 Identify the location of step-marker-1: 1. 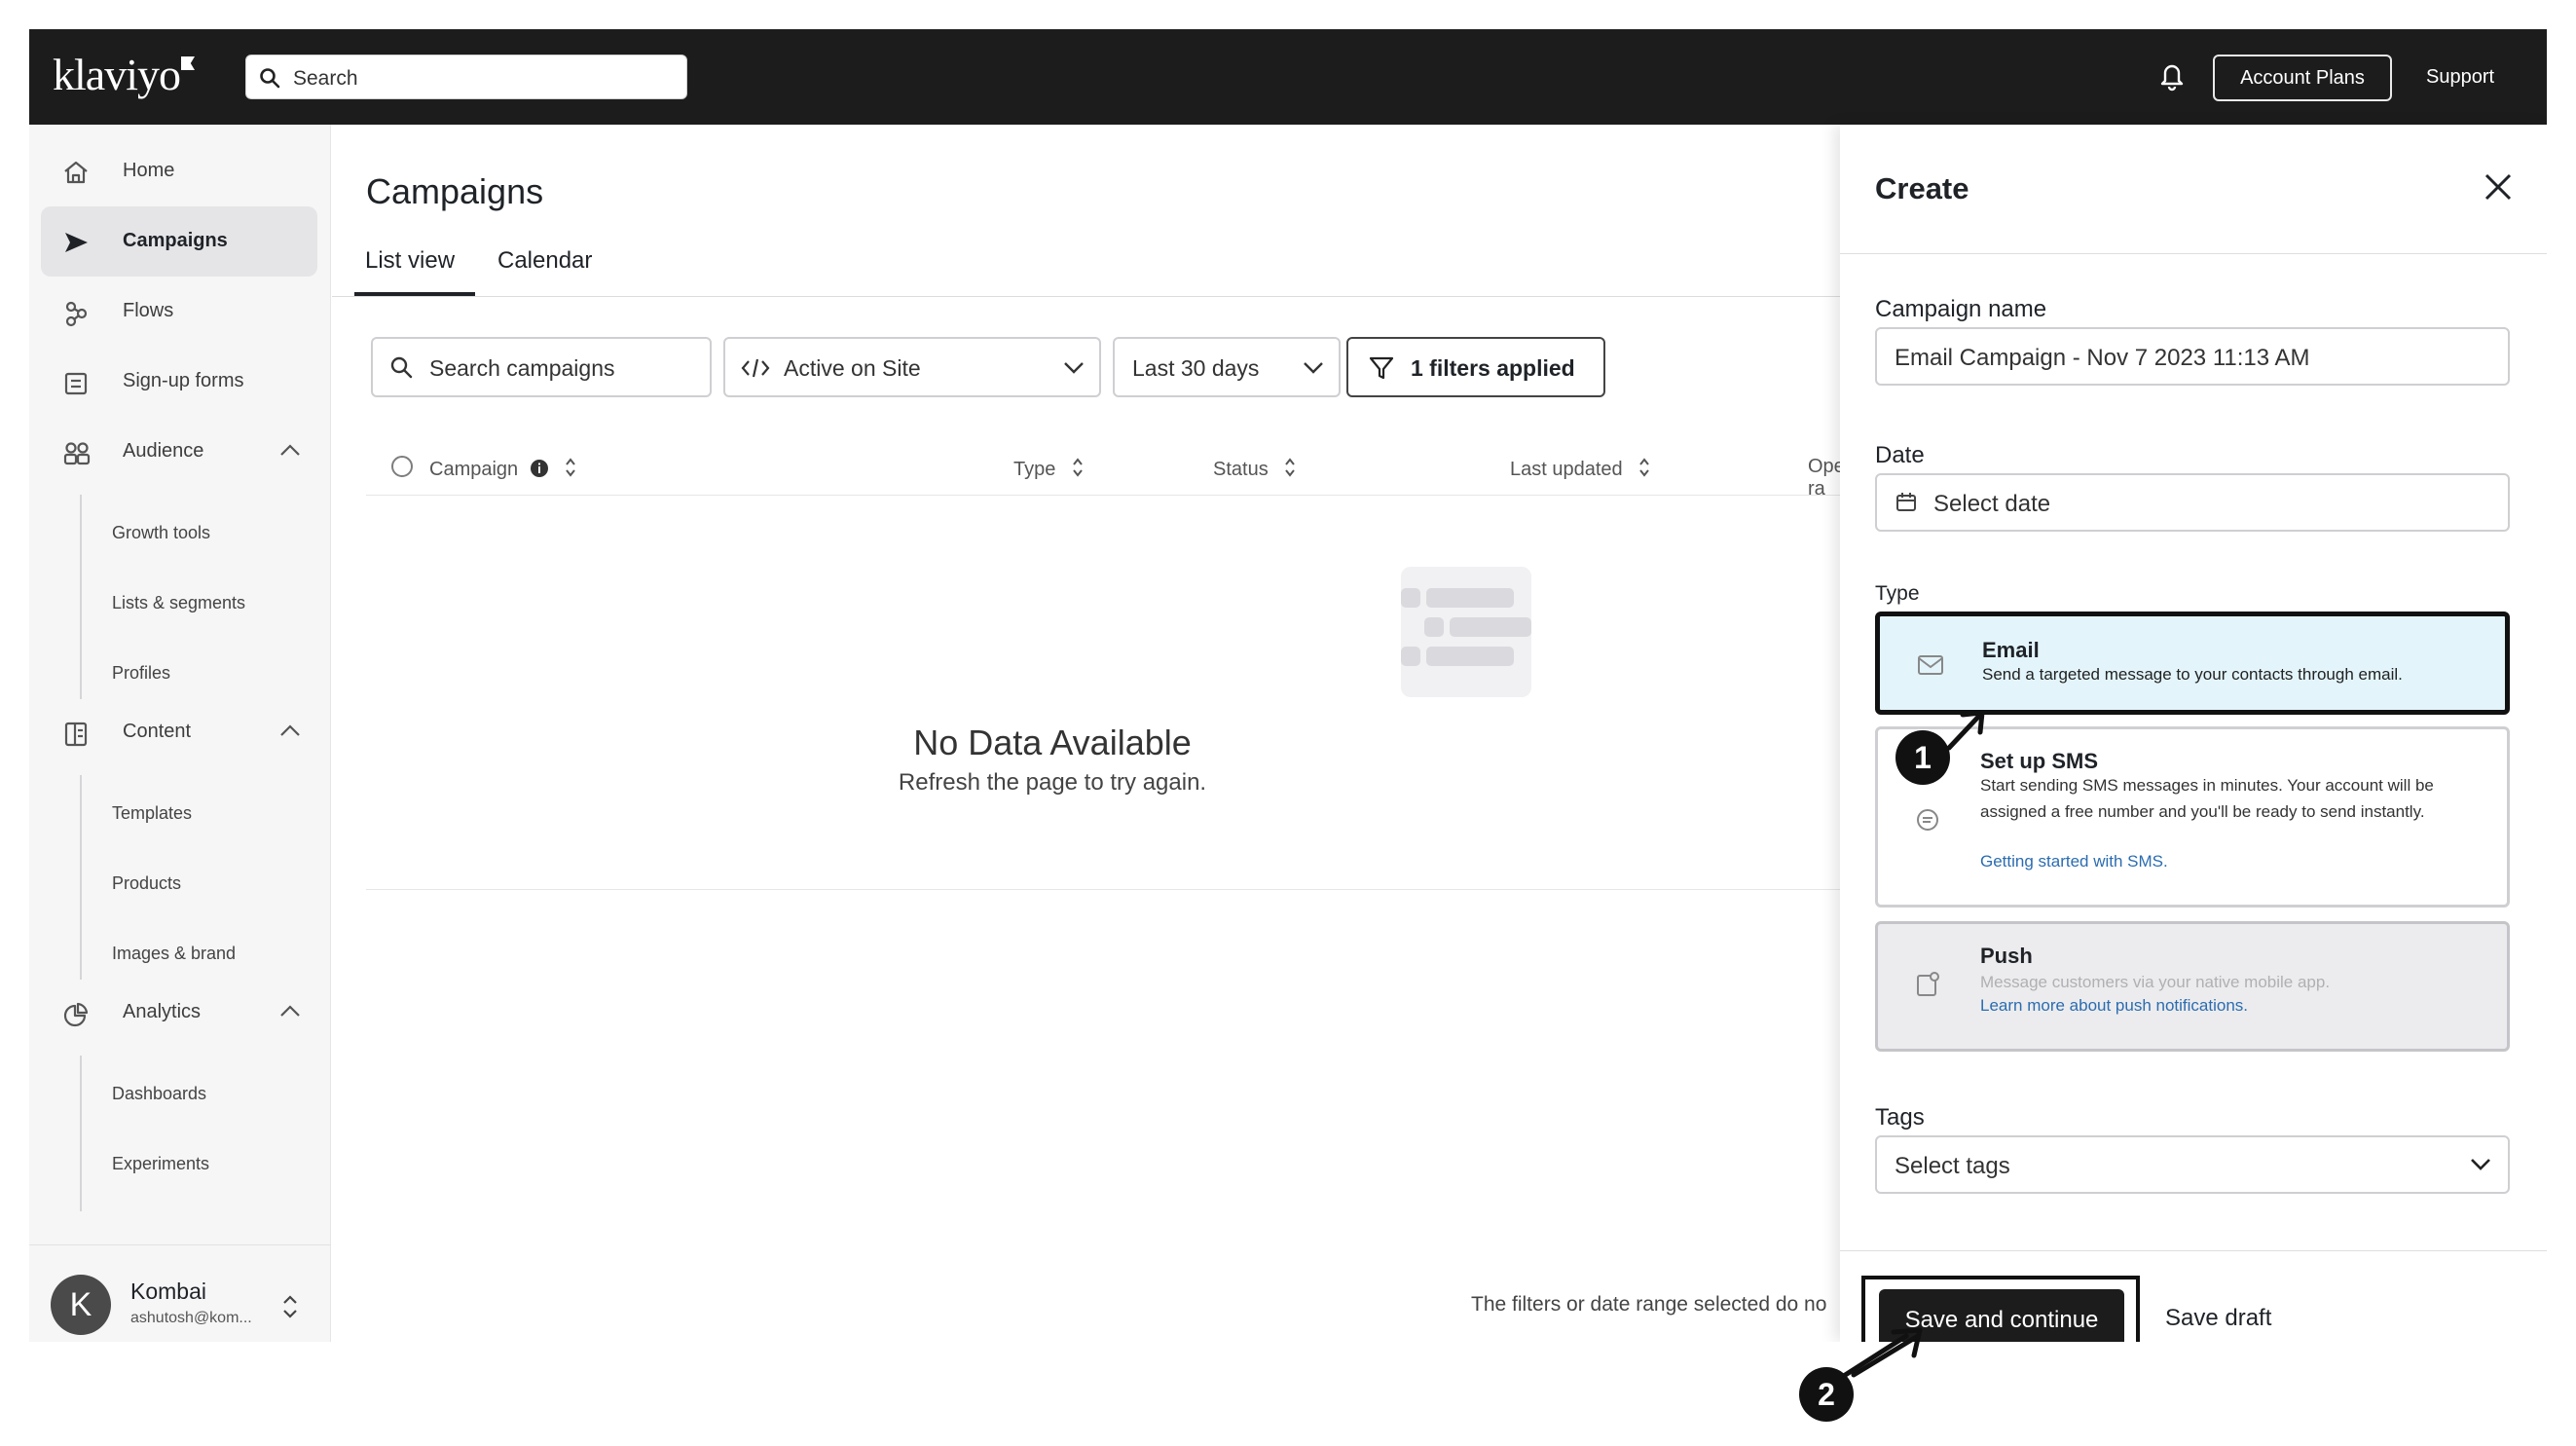
(1922, 757).